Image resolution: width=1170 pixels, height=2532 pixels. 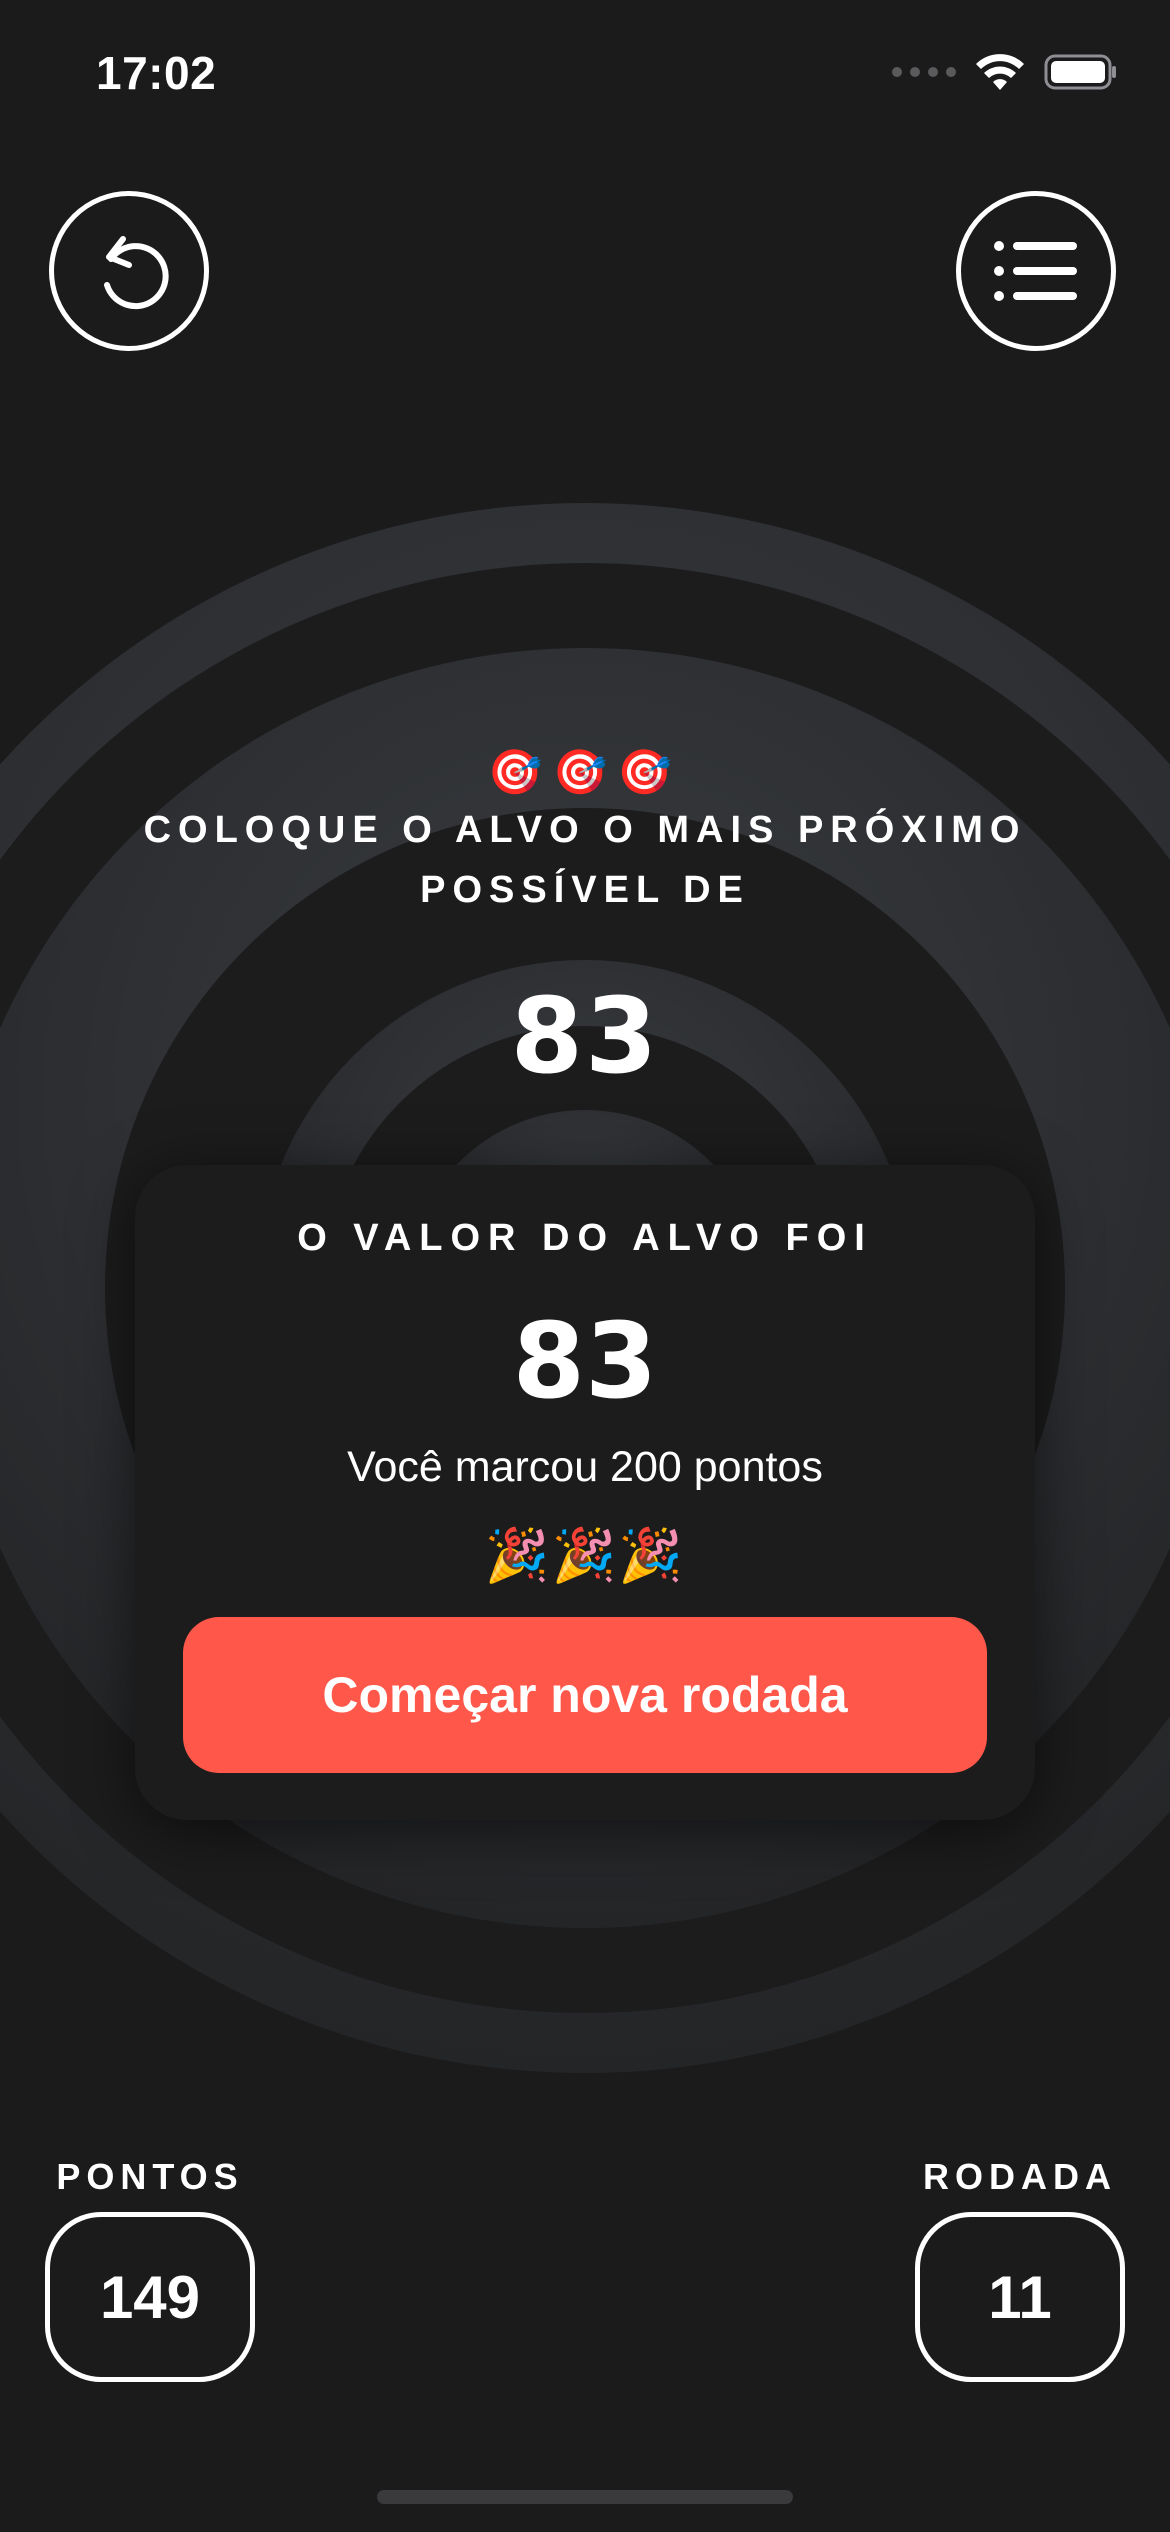 I want to click on wifi-icon, so click(x=1000, y=72).